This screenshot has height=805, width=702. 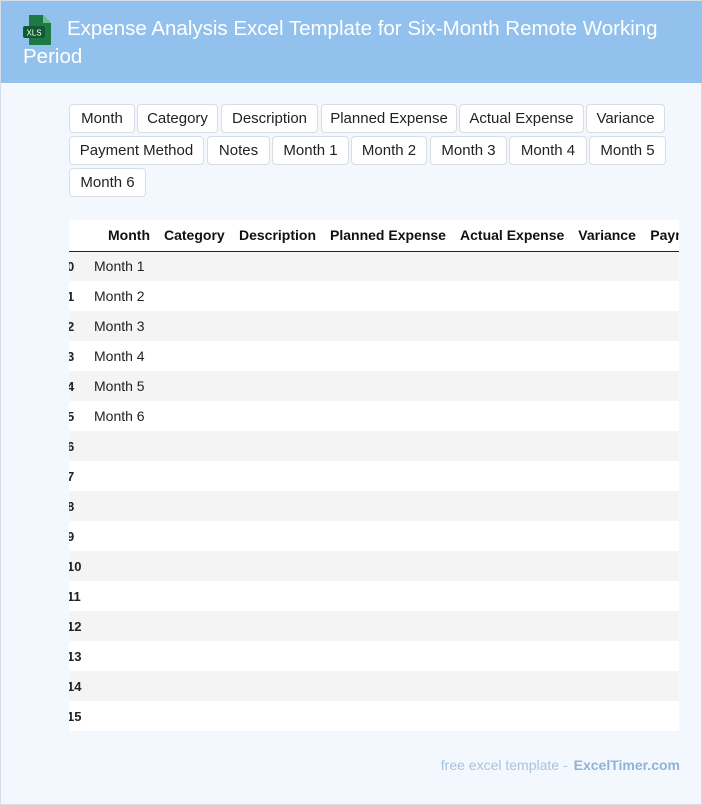 What do you see at coordinates (194, 236) in the screenshot?
I see `column-header: Category` at bounding box center [194, 236].